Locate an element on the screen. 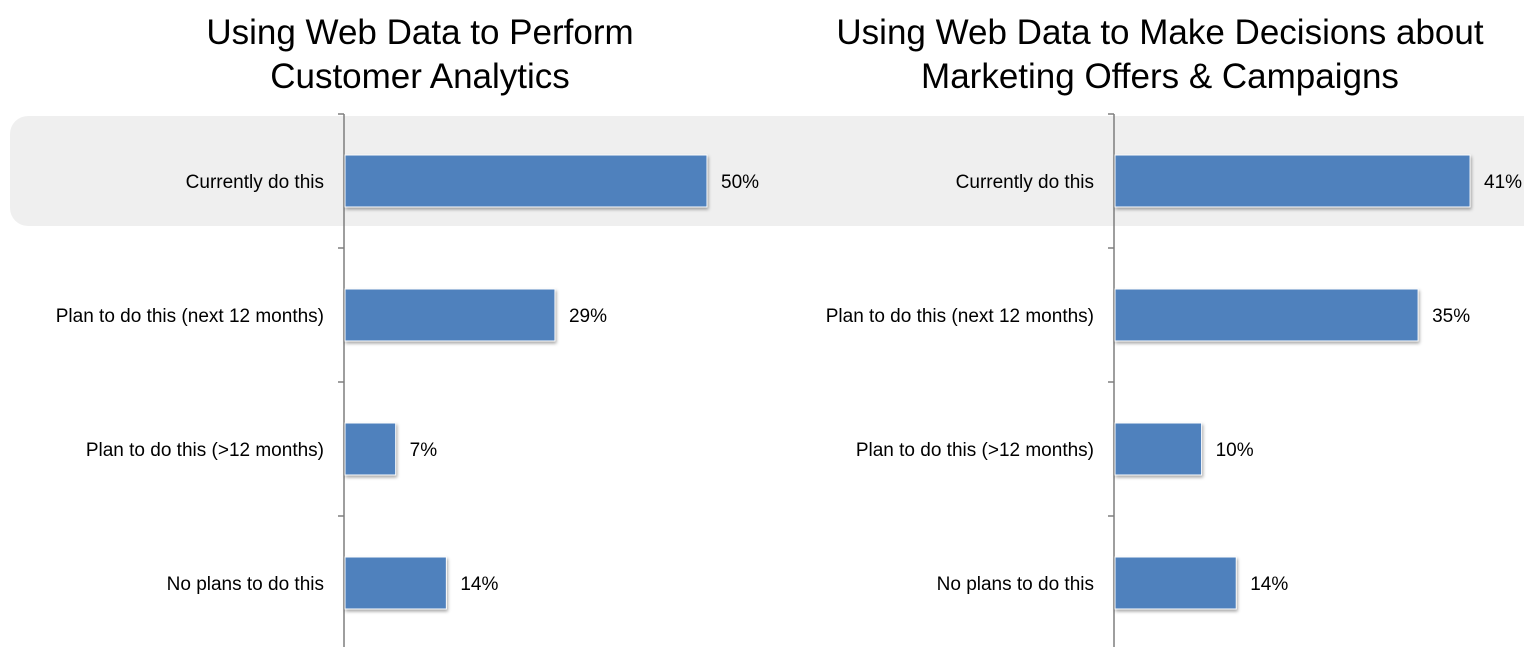  value-label: 10% is located at coordinates (1235, 450).